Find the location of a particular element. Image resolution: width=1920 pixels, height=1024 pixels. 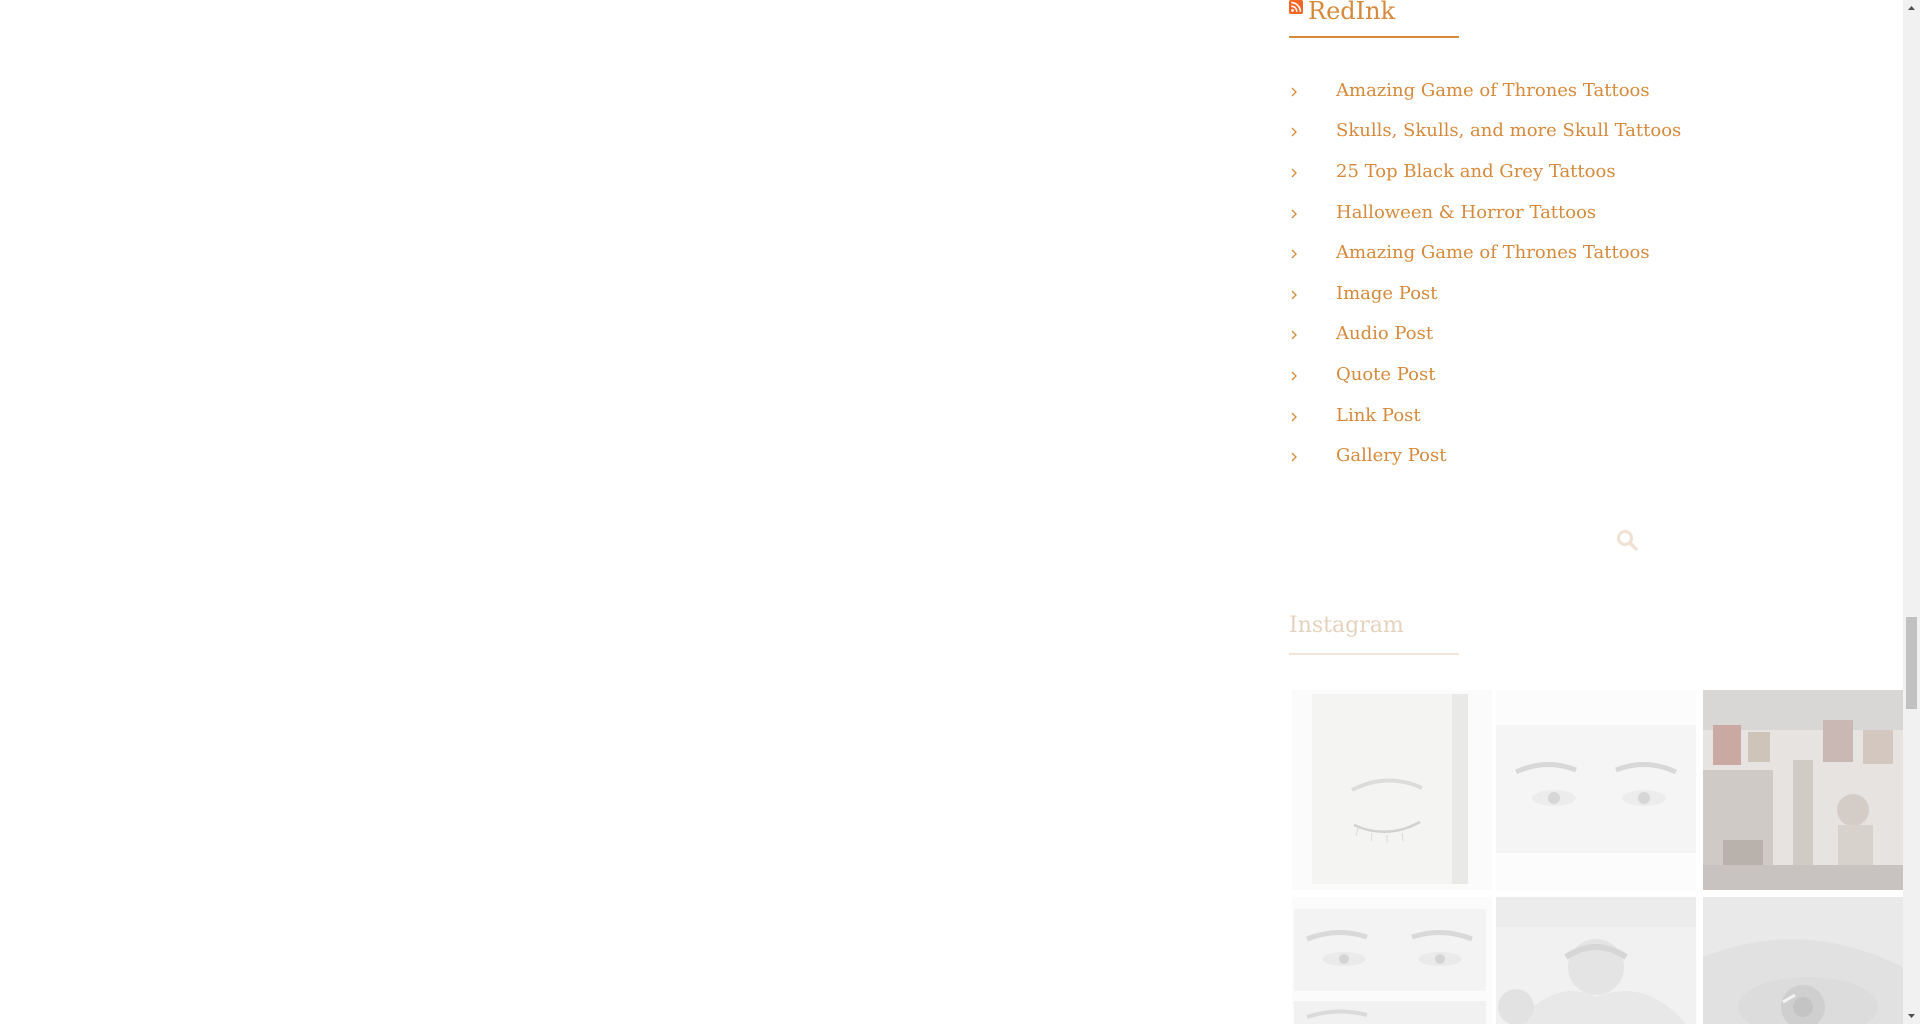

rss-item-link: Link Post is located at coordinates (1378, 415).